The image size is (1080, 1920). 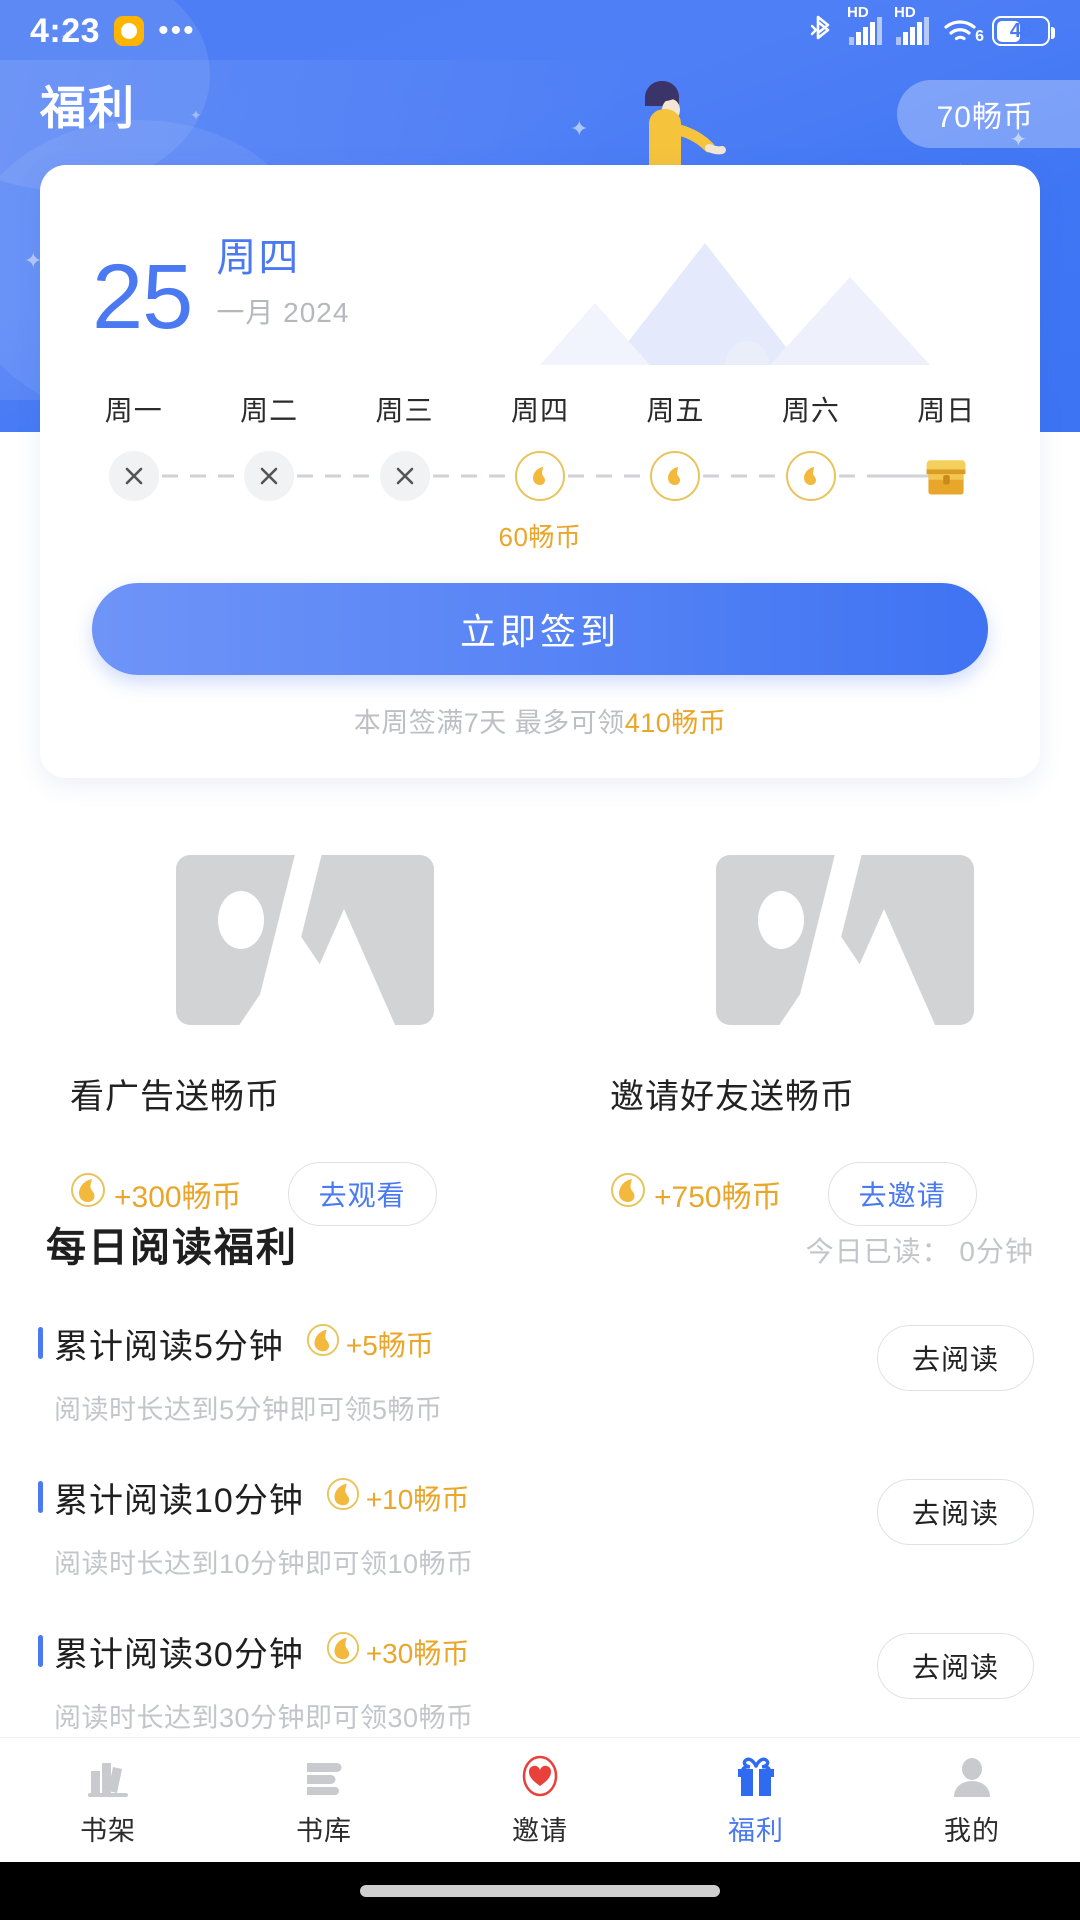 What do you see at coordinates (574, 470) in the screenshot?
I see `week-day-cell: 周四 60畅币` at bounding box center [574, 470].